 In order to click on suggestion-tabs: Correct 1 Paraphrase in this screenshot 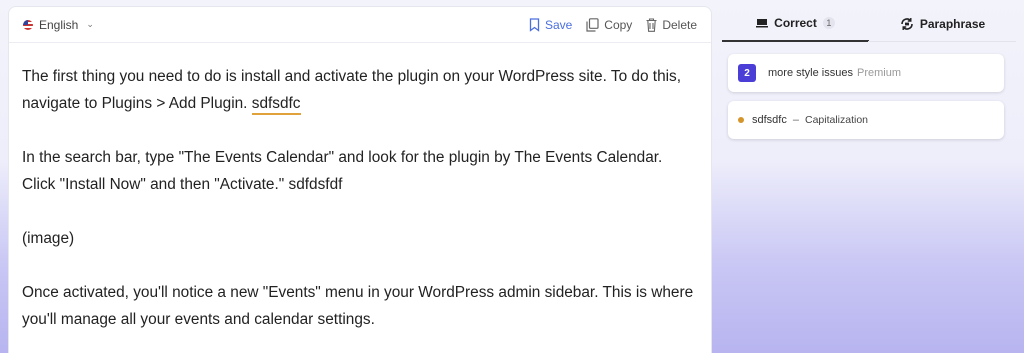, I will do `click(869, 24)`.